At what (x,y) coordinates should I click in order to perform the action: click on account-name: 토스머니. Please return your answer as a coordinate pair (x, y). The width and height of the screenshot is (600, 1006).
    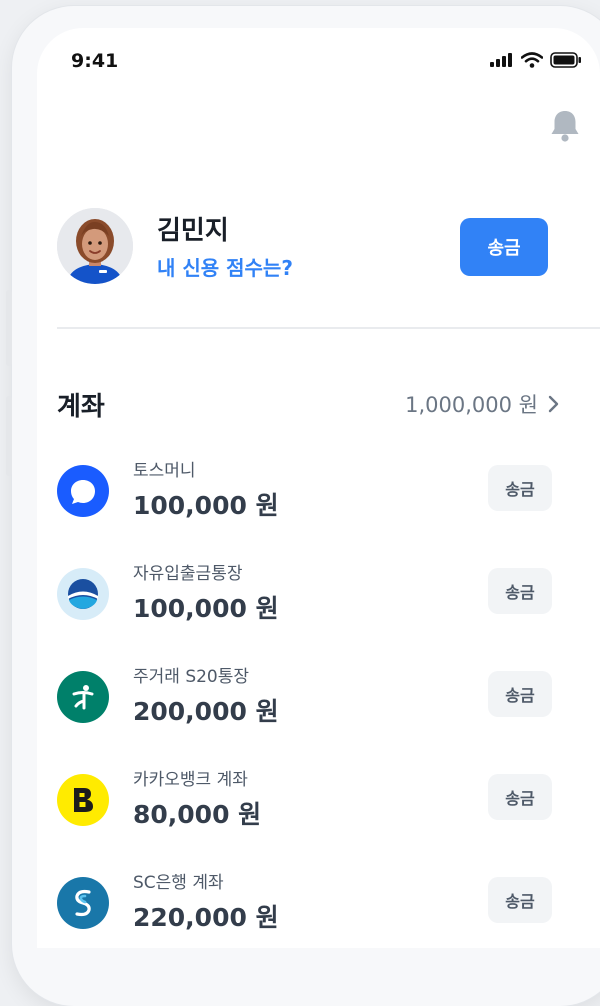
    Looking at the image, I should click on (164, 471).